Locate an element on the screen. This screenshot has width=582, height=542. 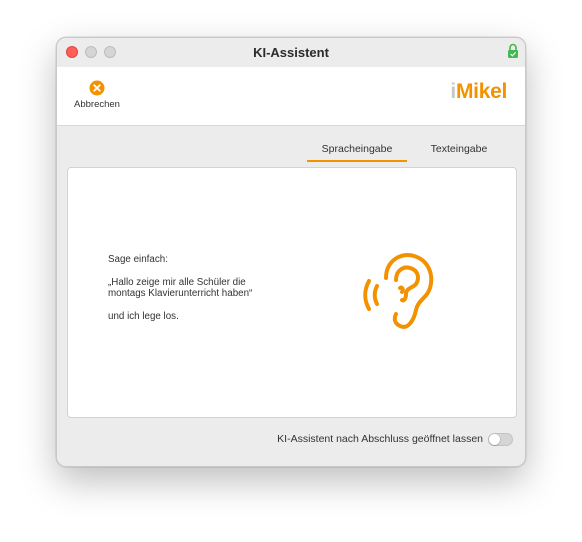
cancel-button: Abbrechen is located at coordinates (97, 99).